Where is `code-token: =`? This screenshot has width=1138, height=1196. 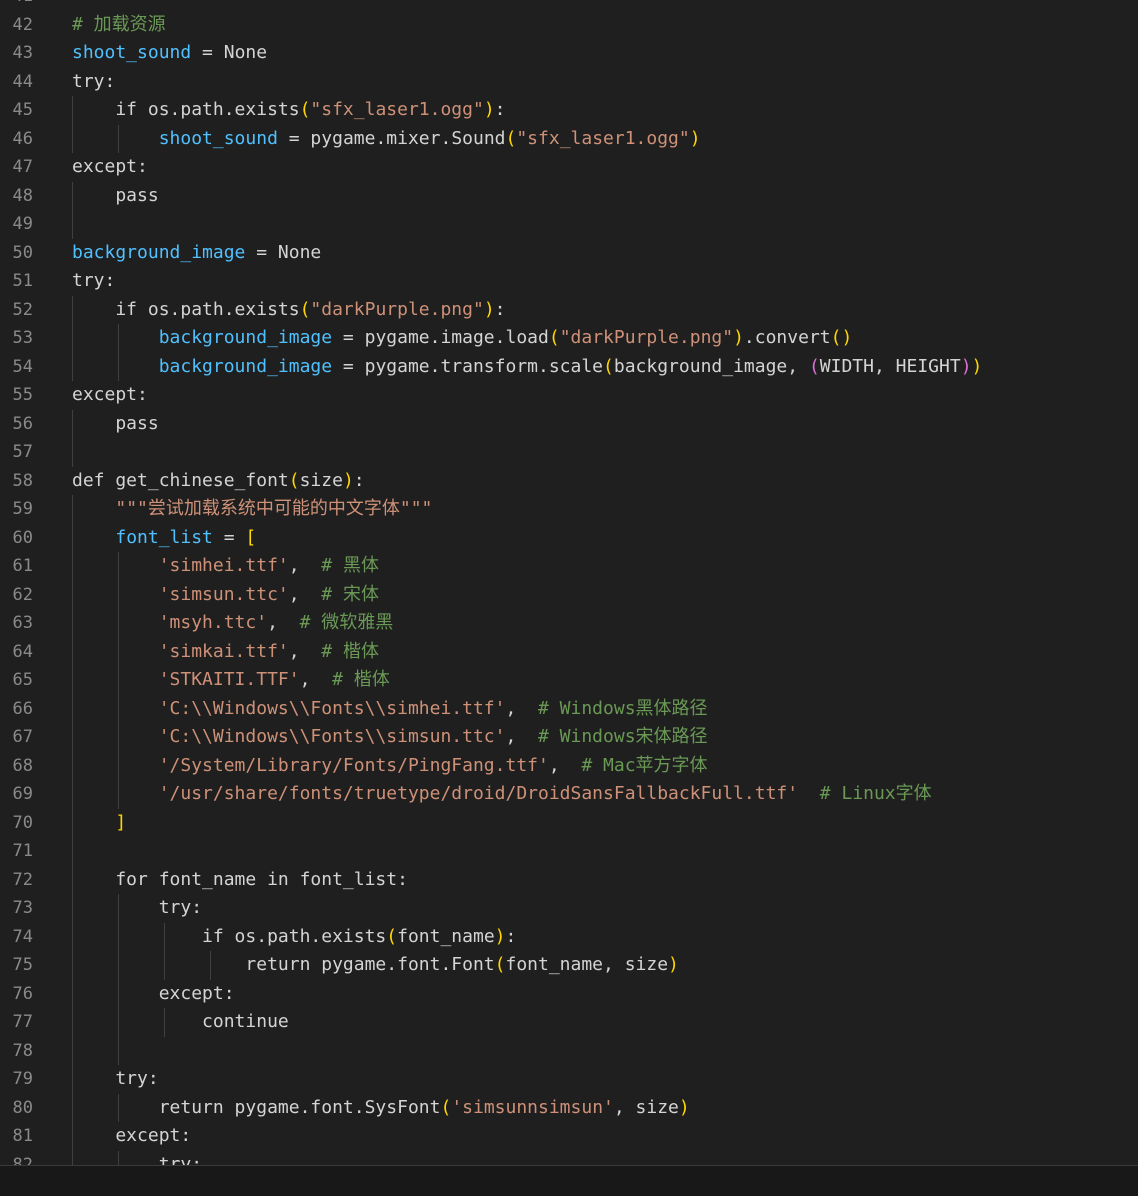
code-token: = is located at coordinates (229, 537).